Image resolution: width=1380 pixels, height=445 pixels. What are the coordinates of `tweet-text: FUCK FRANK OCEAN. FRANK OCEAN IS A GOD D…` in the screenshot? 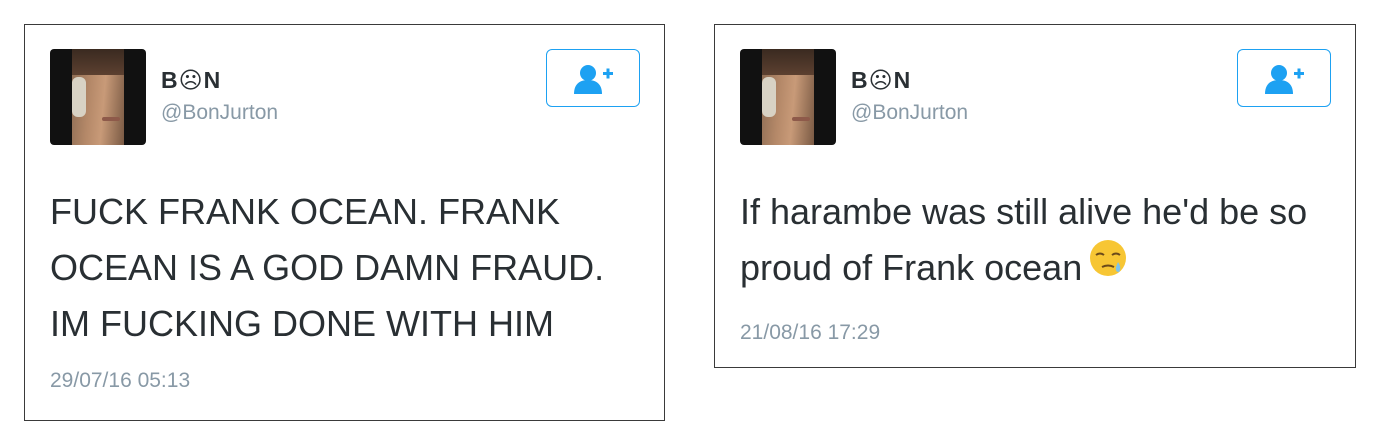 It's located at (332, 267).